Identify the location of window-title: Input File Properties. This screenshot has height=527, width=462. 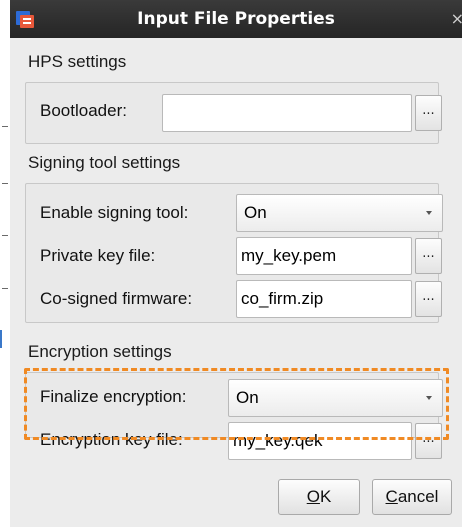
(236, 19).